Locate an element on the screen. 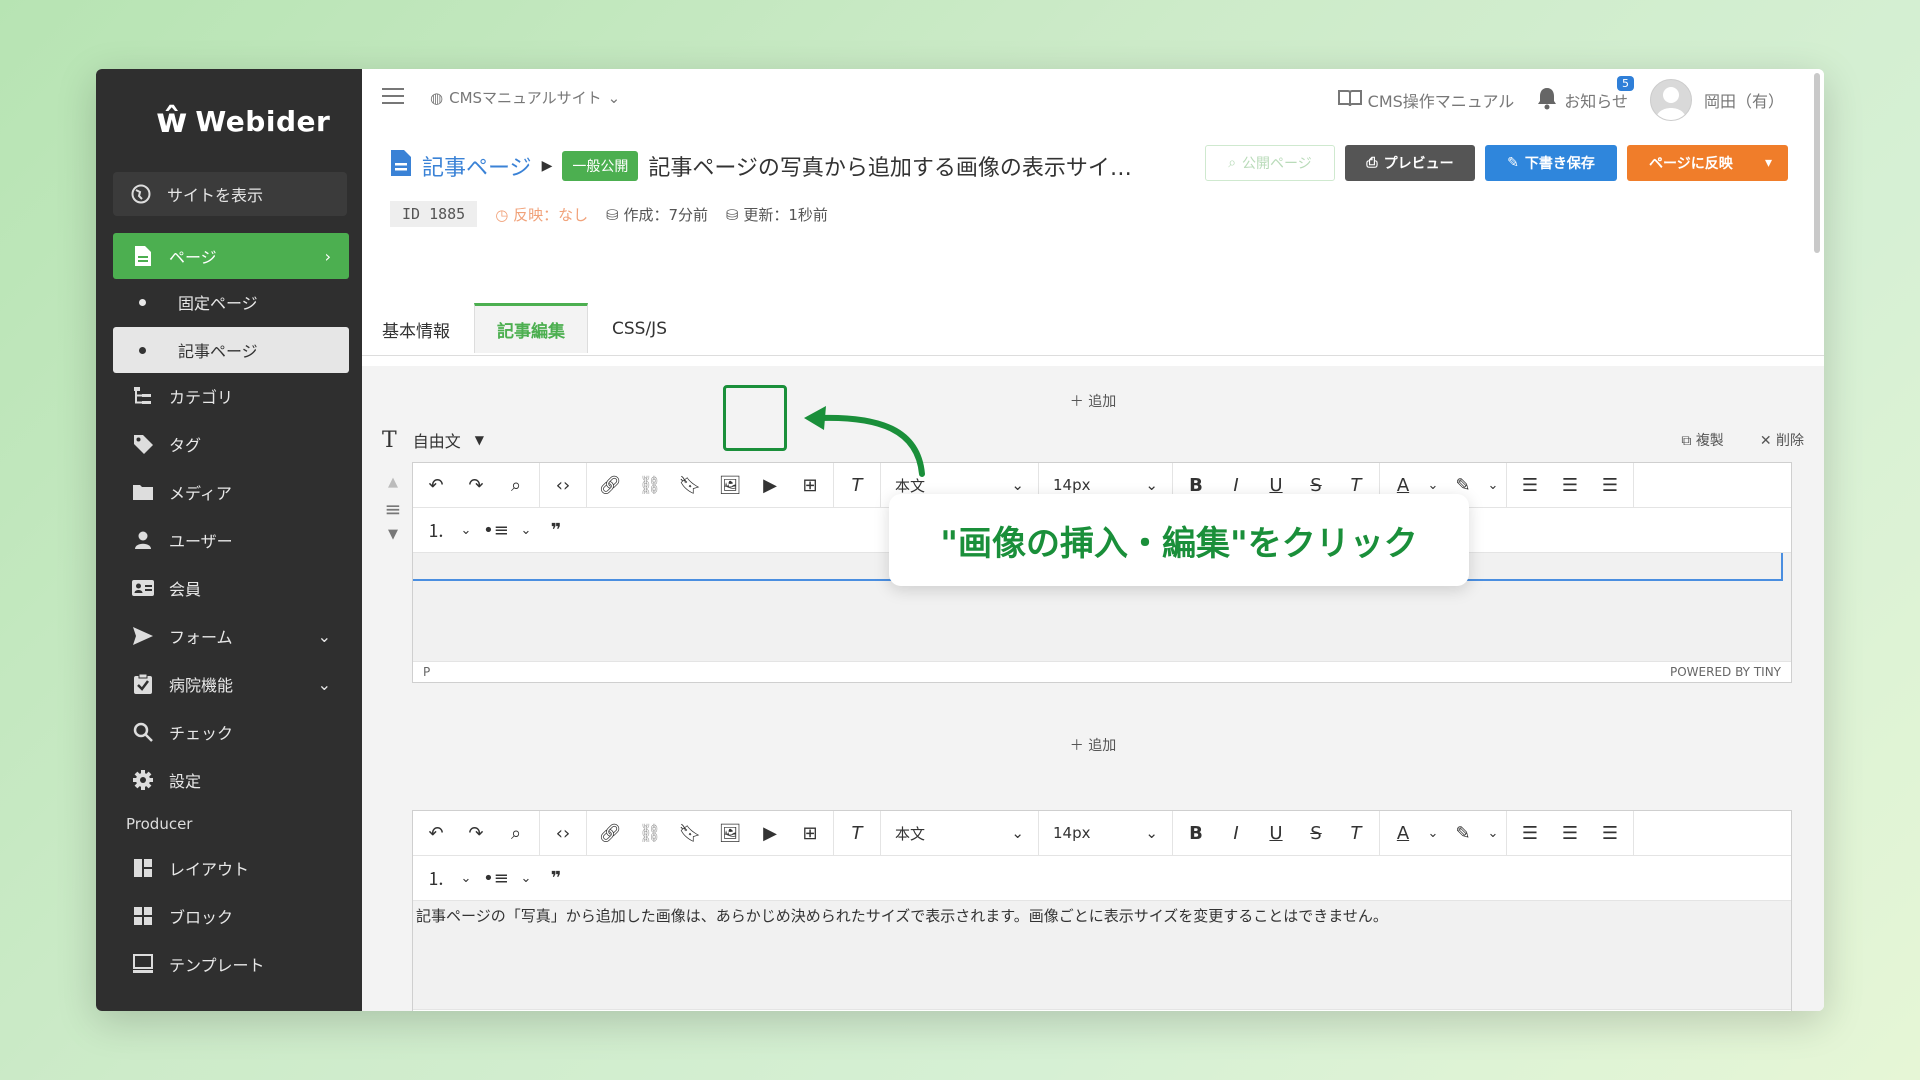 The image size is (1920, 1080). sidebar-item-member: 会員 is located at coordinates (231, 588).